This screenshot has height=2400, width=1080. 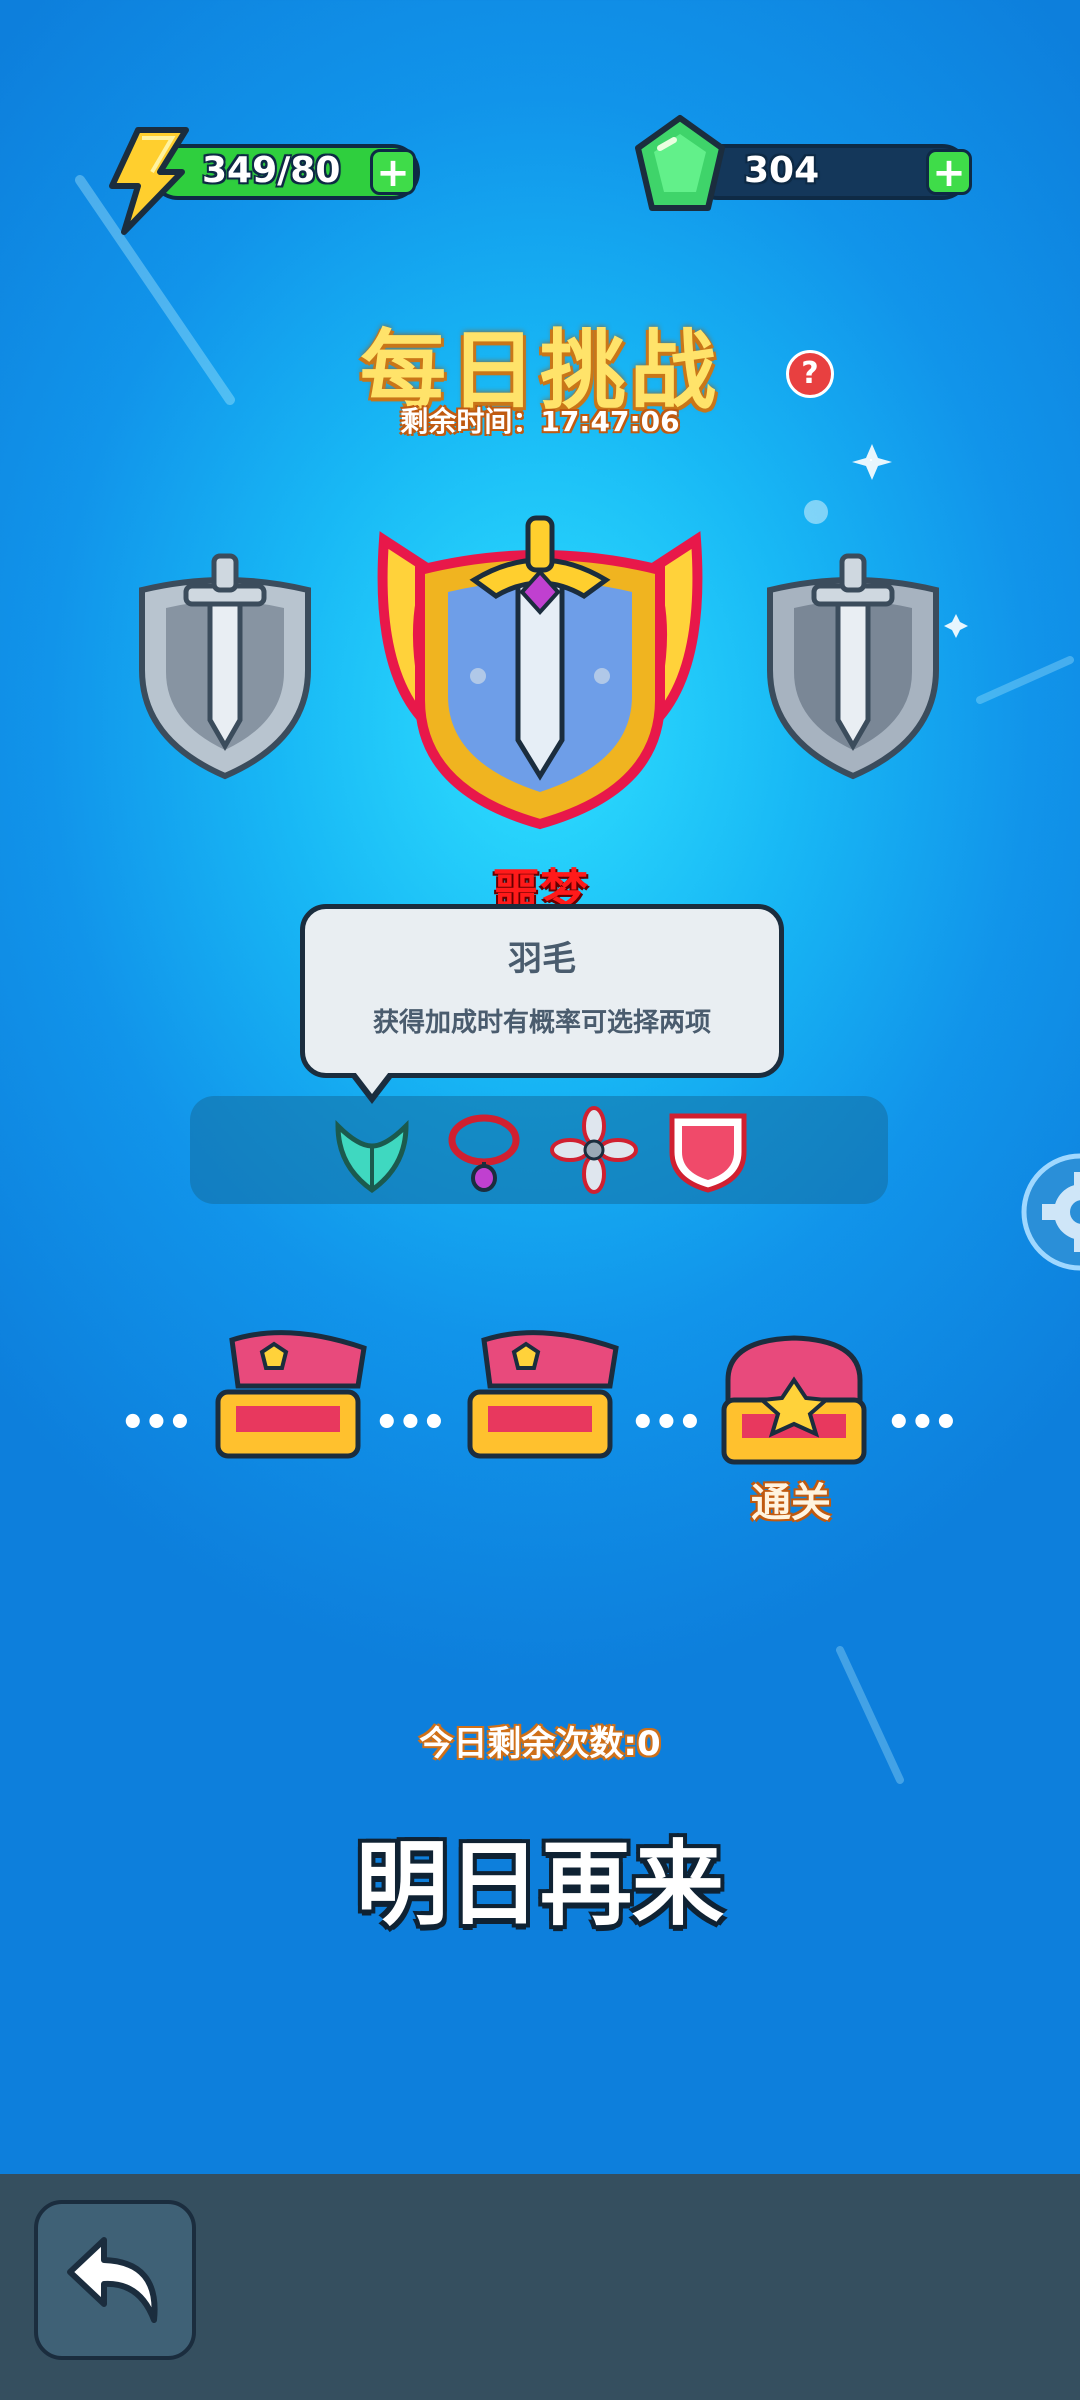 What do you see at coordinates (680, 163) in the screenshot?
I see `gem-icon` at bounding box center [680, 163].